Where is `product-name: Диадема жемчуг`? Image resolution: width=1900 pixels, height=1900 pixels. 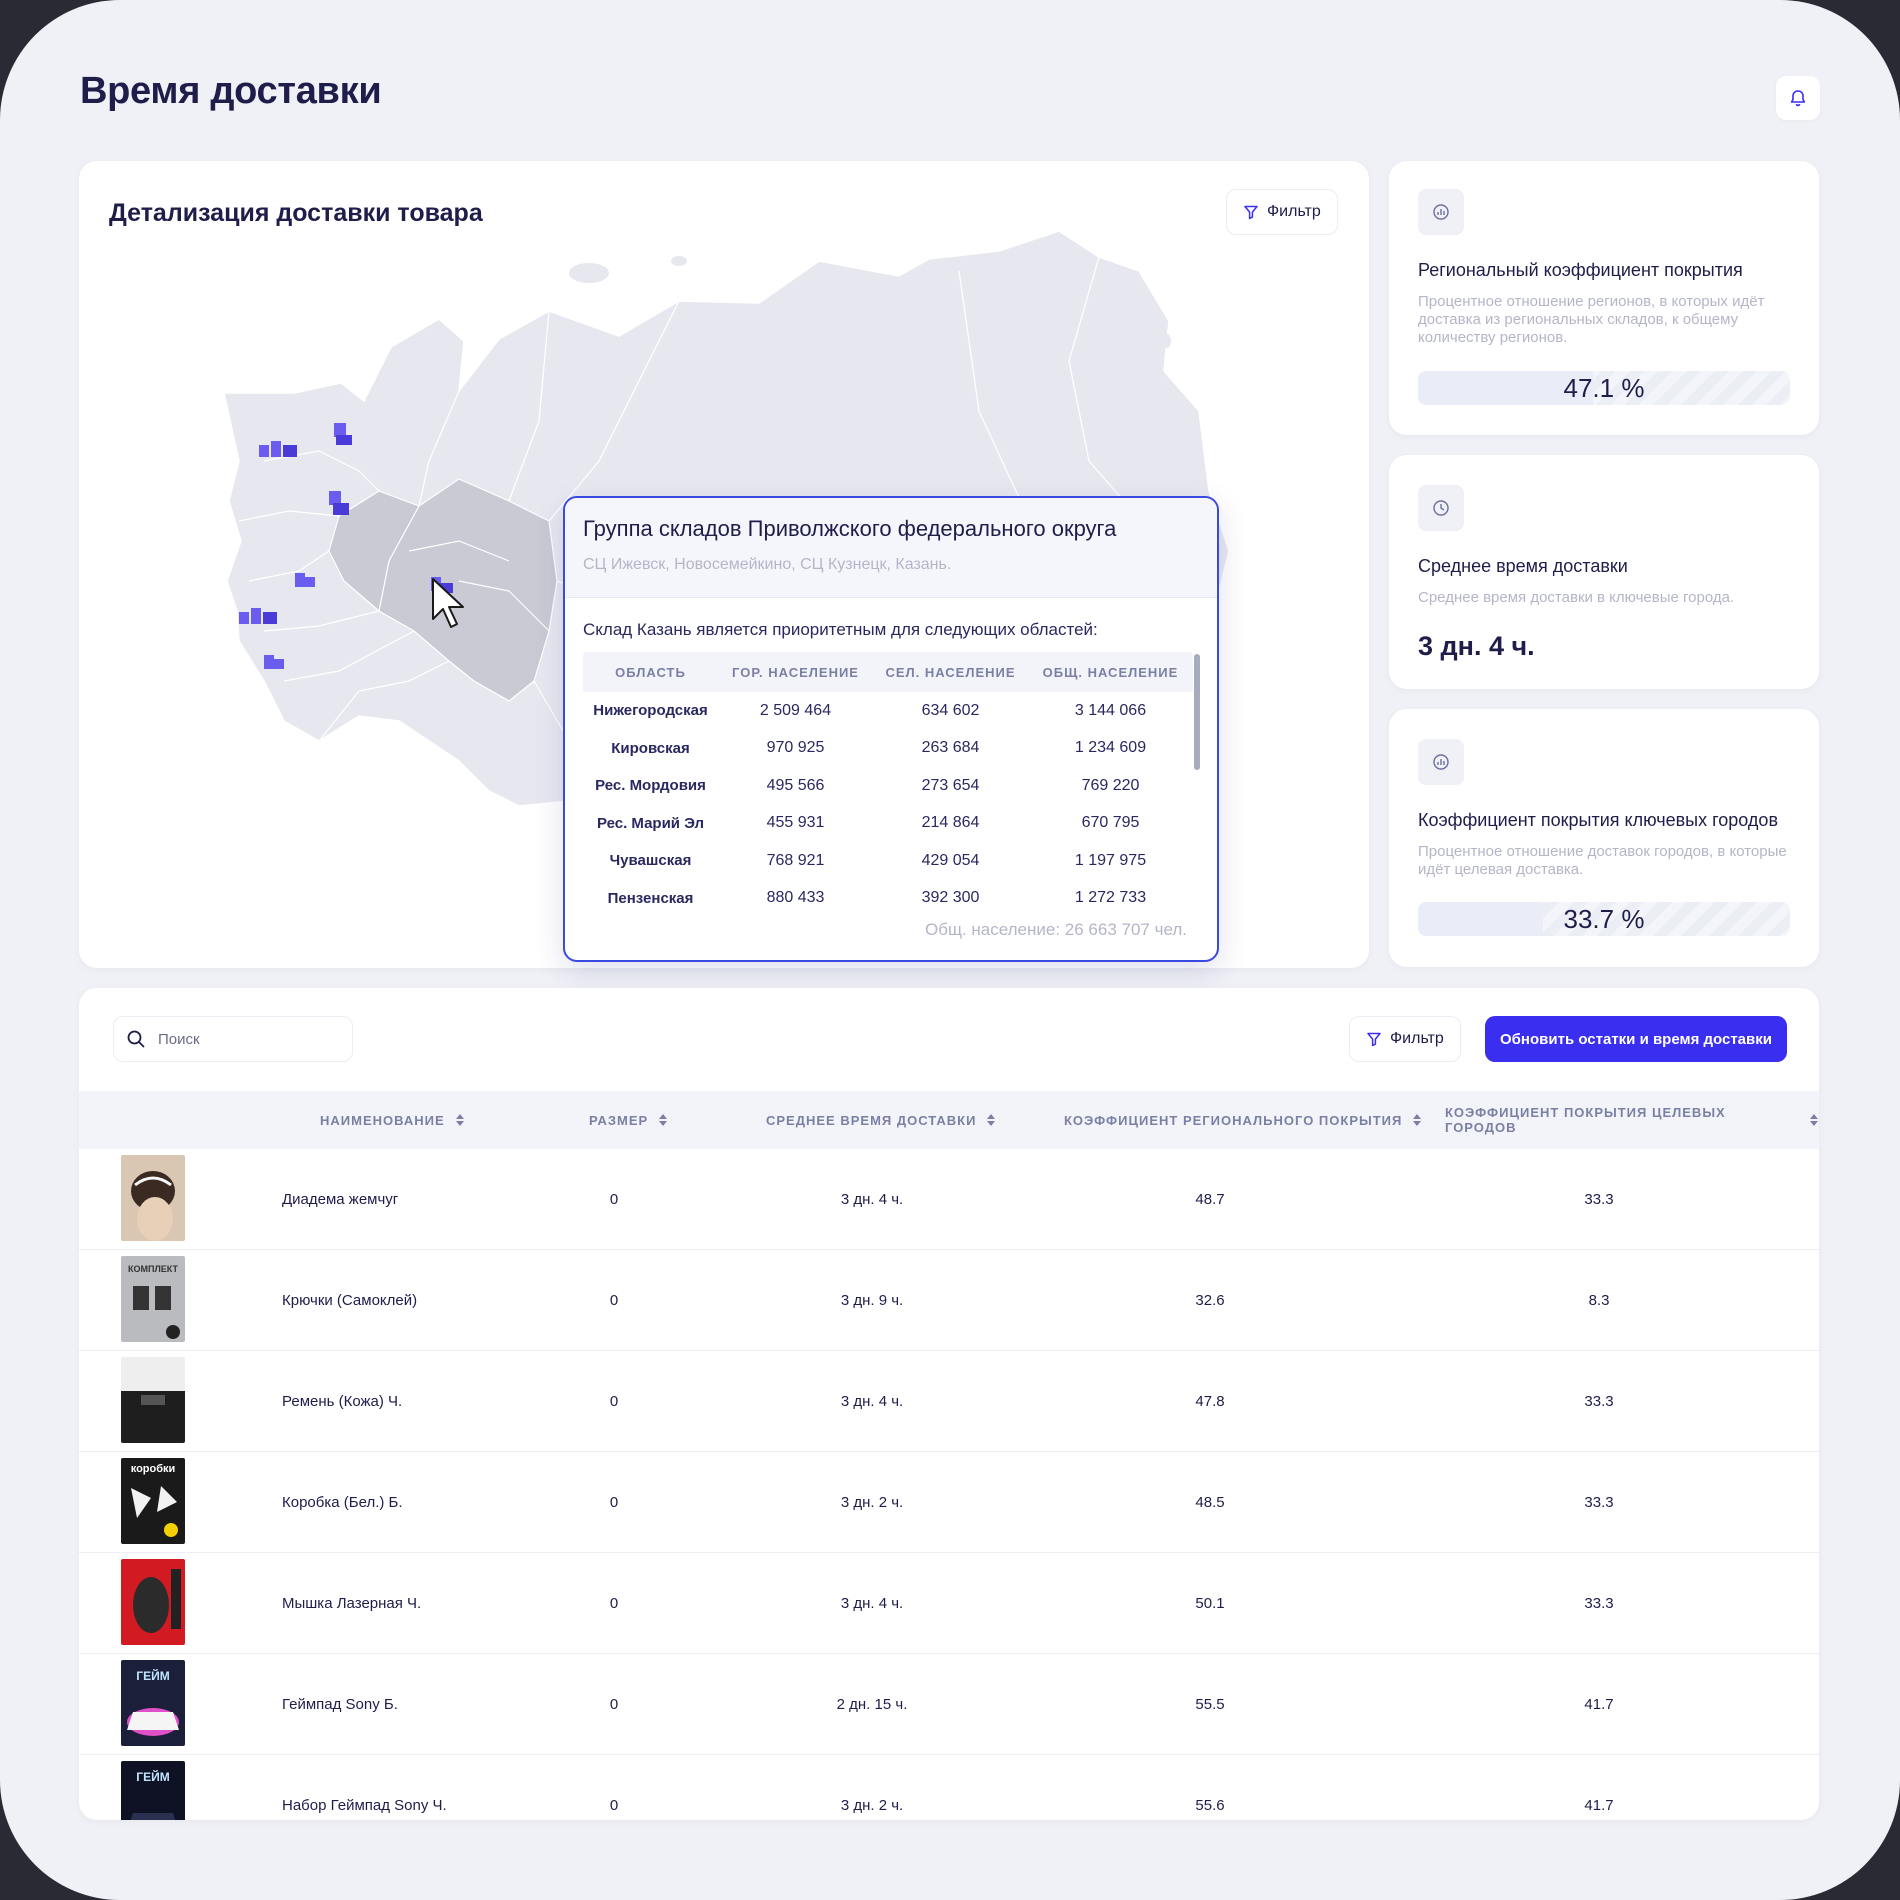 product-name: Диадема жемчуг is located at coordinates (340, 1199).